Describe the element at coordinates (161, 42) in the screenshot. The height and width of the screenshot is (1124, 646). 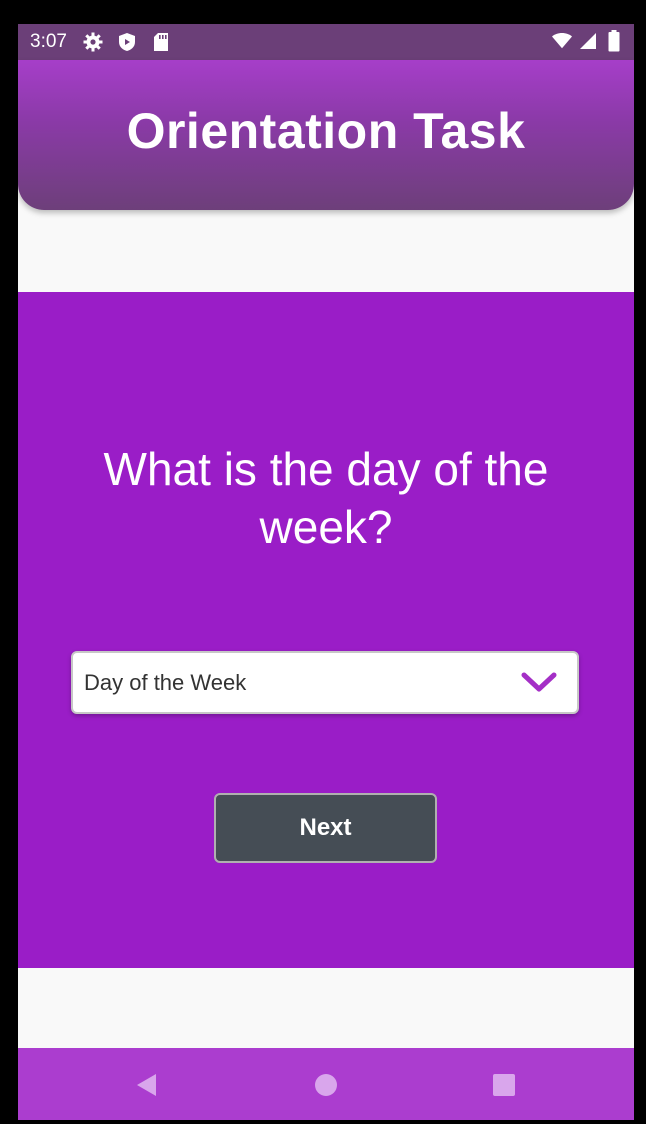
I see `sd-card-icon` at that location.